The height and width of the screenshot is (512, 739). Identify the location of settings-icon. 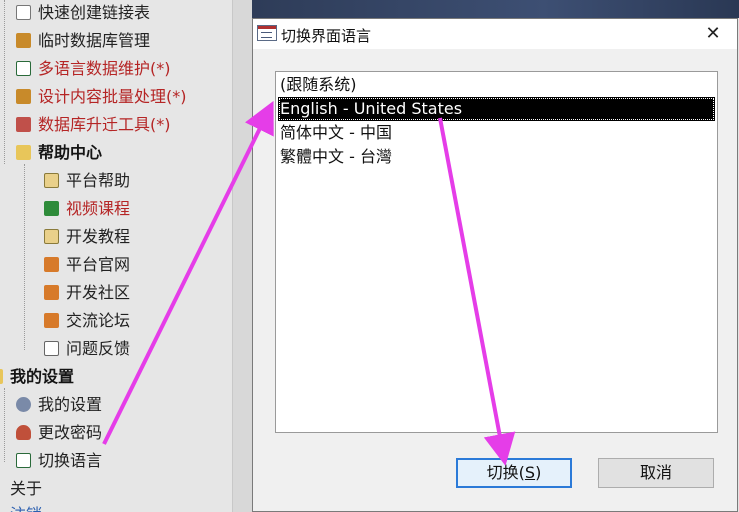
(23, 404).